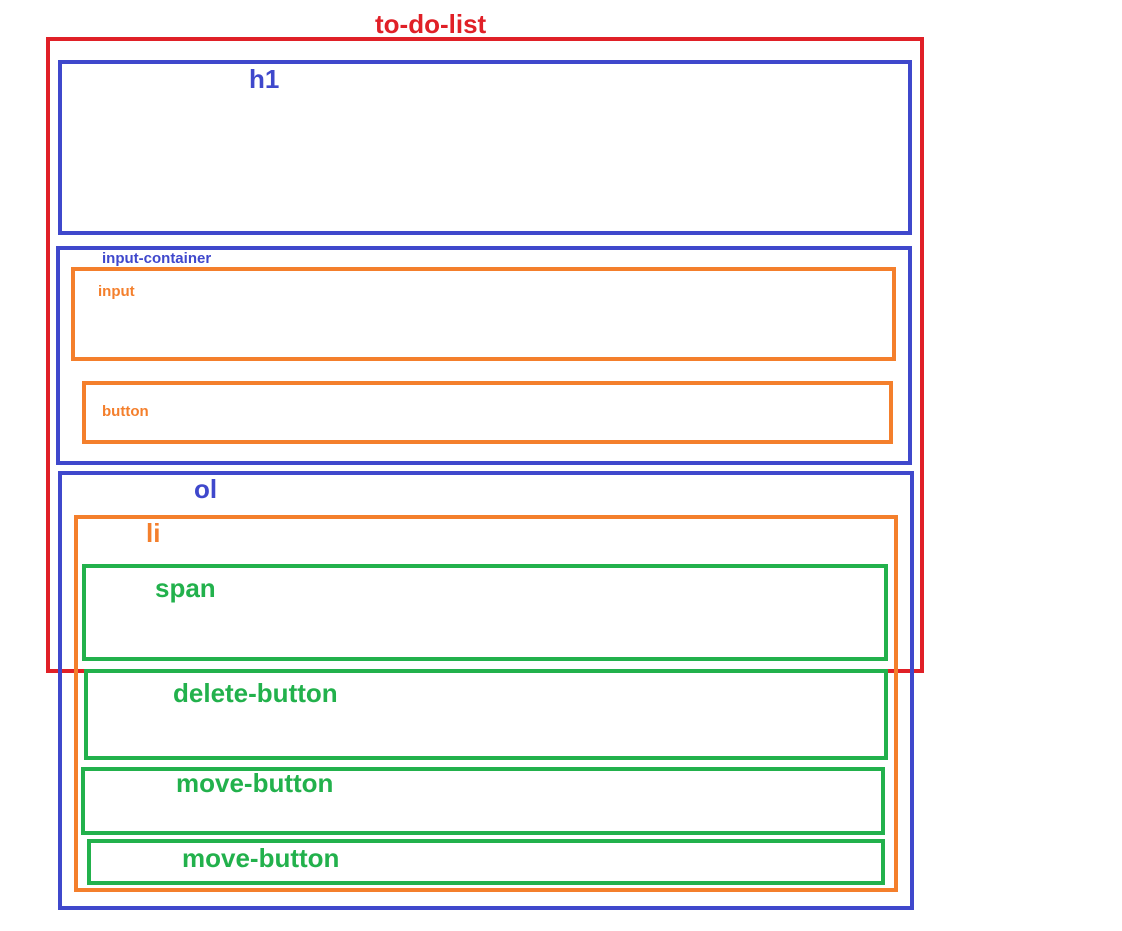 The image size is (1122, 931). What do you see at coordinates (485, 147) in the screenshot?
I see `h1-box` at bounding box center [485, 147].